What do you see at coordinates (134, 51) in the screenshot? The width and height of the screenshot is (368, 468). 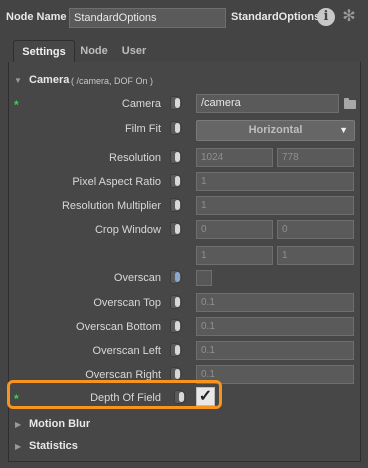 I see `tab-user: User` at bounding box center [134, 51].